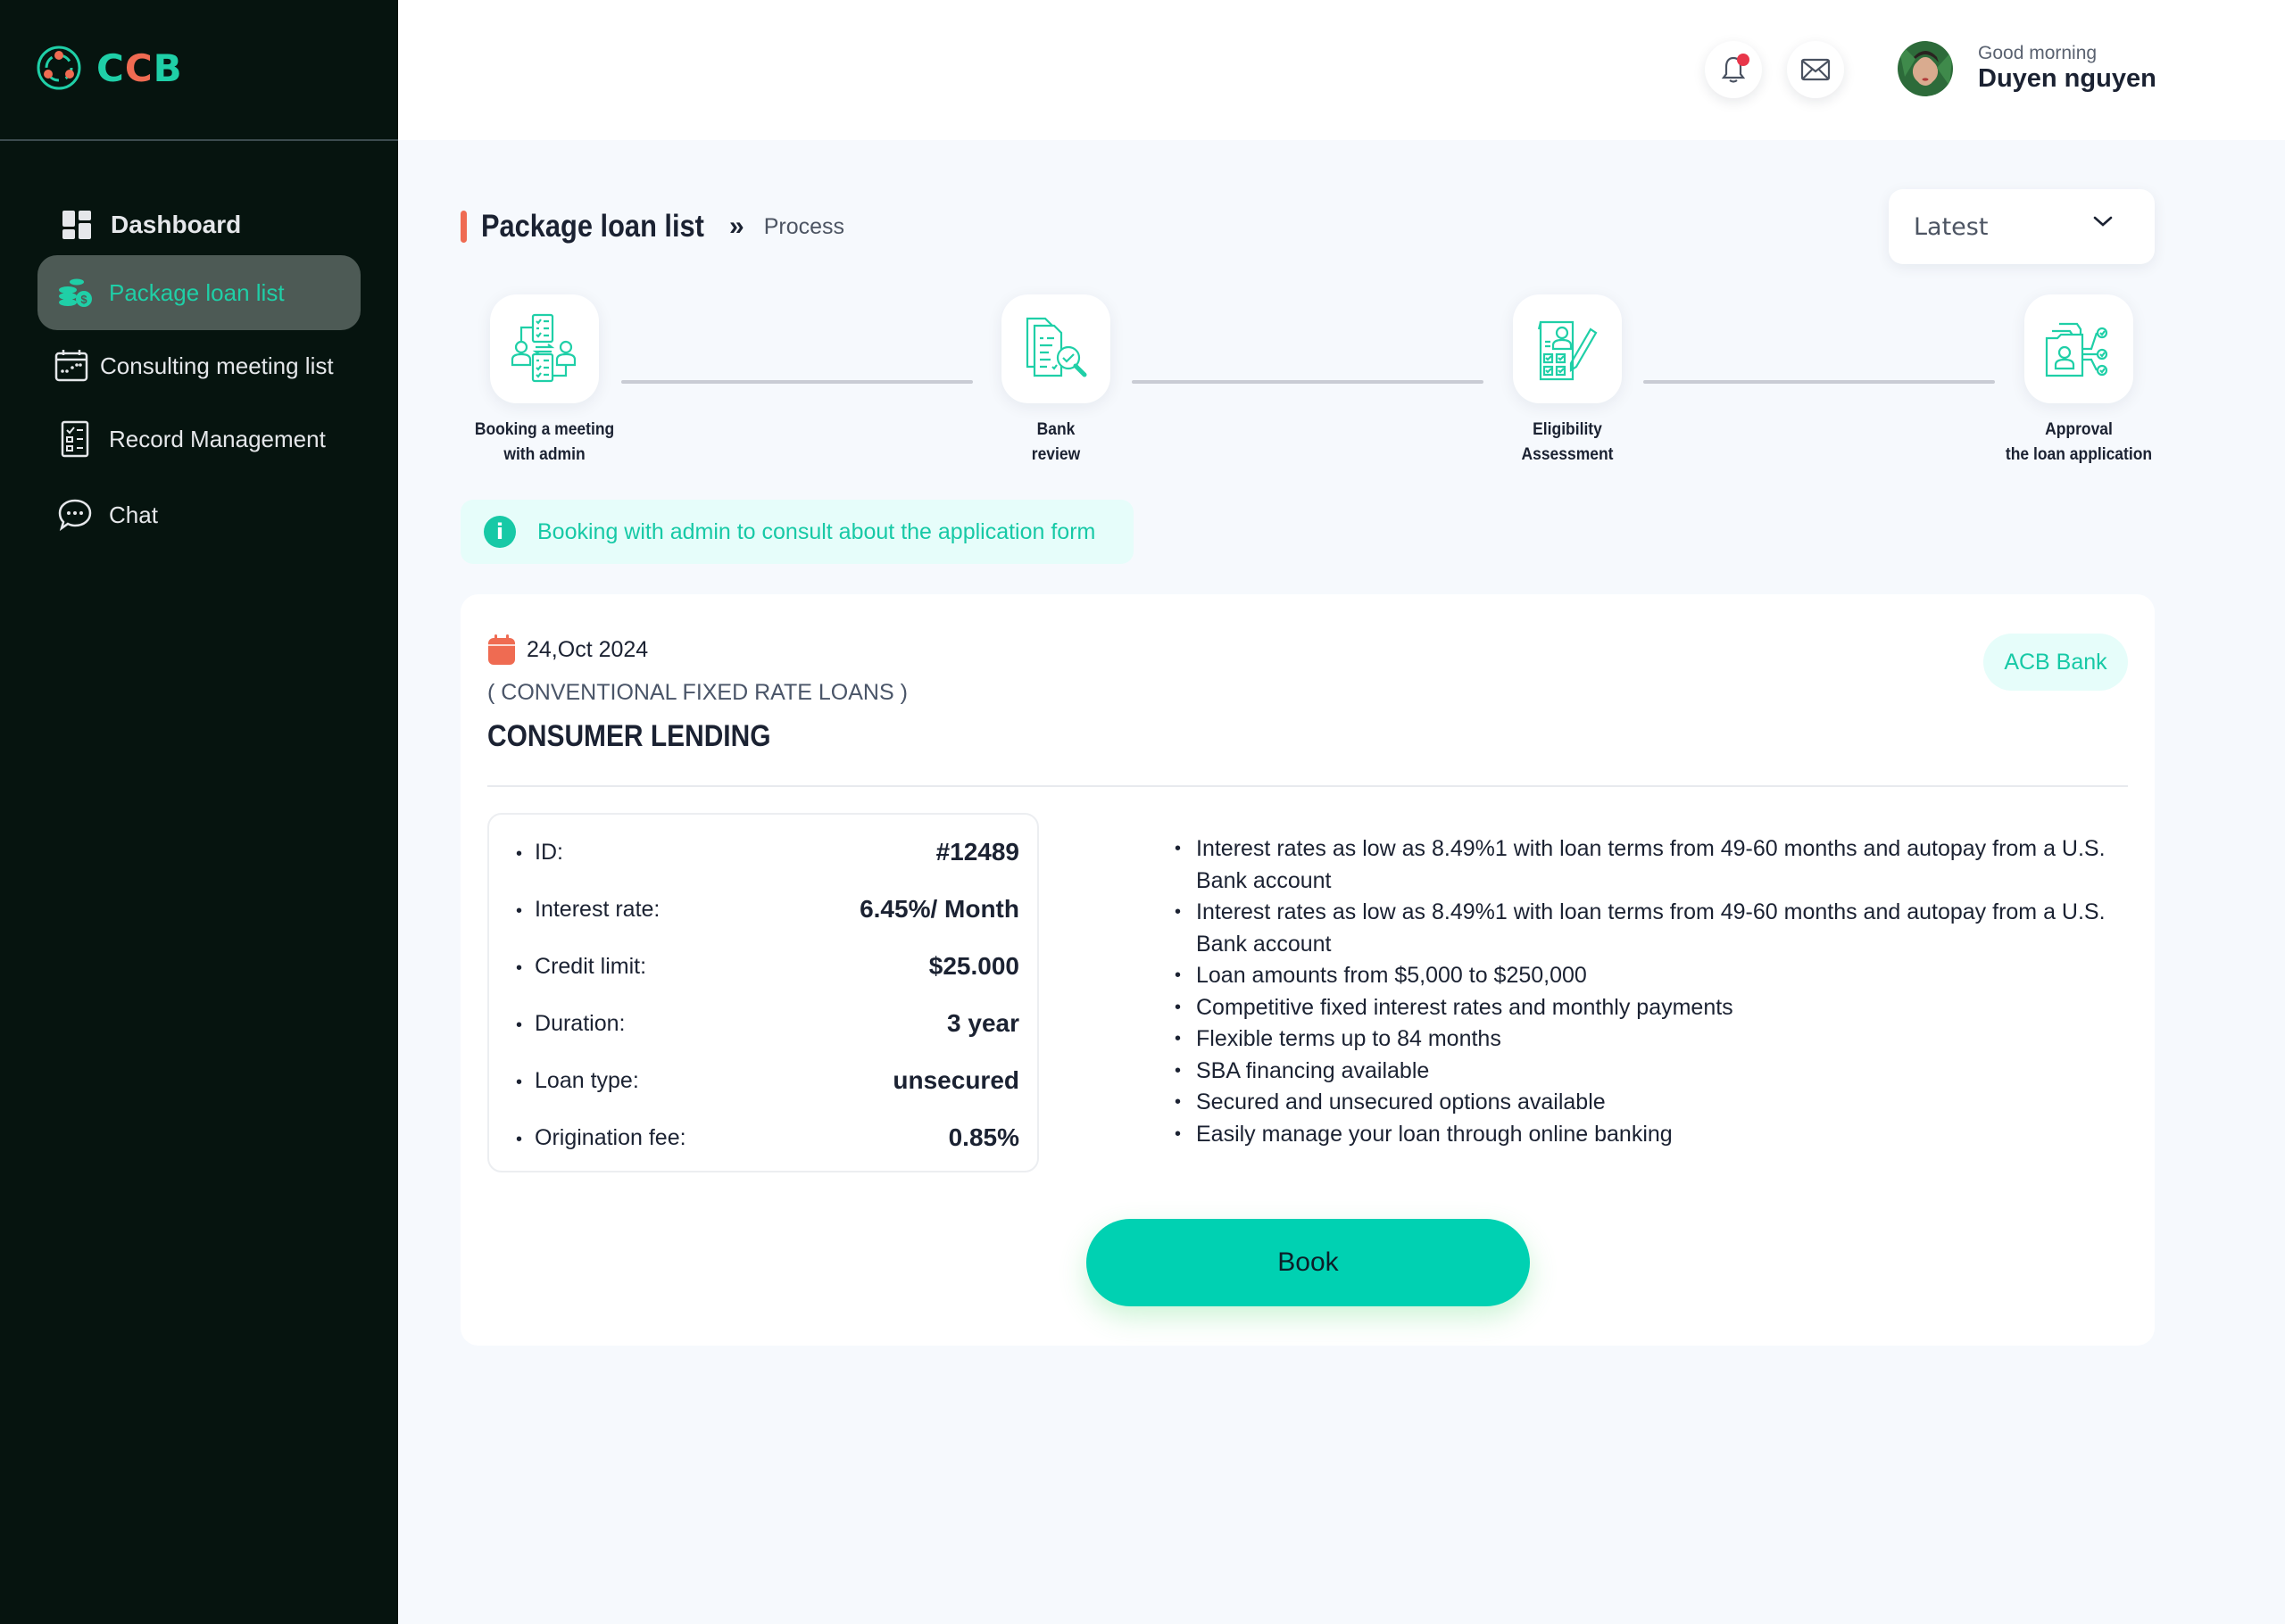 Image resolution: width=2285 pixels, height=1624 pixels. What do you see at coordinates (199, 140) in the screenshot?
I see `sidebar-divider` at bounding box center [199, 140].